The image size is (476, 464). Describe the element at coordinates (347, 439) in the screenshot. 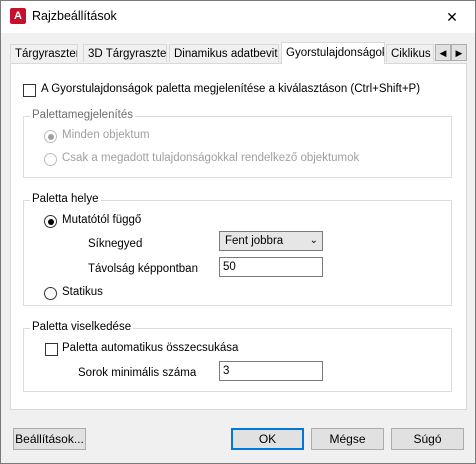

I see `cancel-button: Mégse` at that location.